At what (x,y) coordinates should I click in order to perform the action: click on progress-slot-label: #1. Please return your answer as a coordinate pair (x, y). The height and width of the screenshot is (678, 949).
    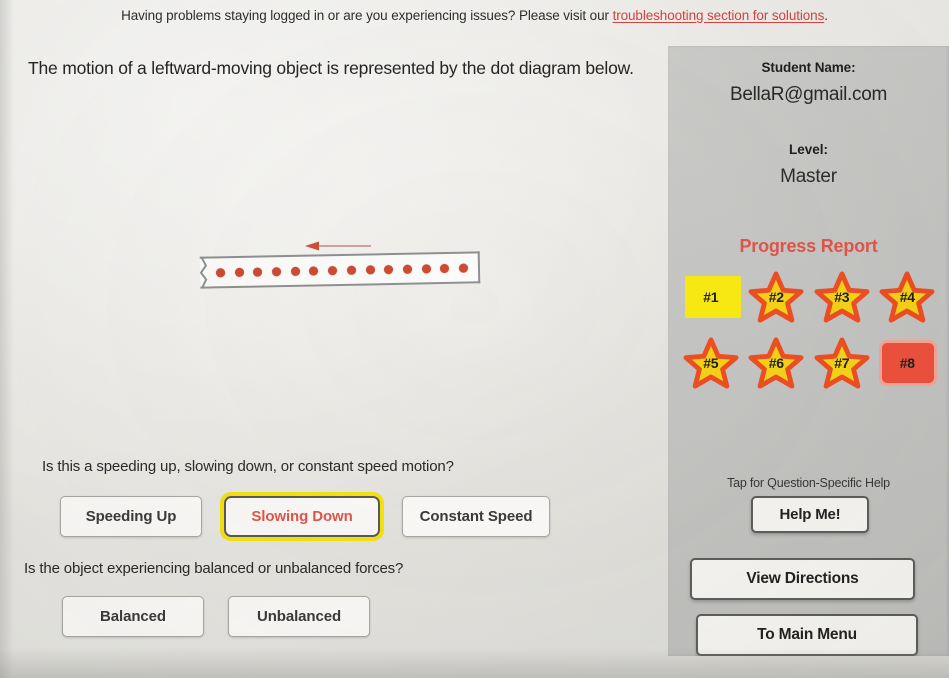
    Looking at the image, I should click on (711, 297).